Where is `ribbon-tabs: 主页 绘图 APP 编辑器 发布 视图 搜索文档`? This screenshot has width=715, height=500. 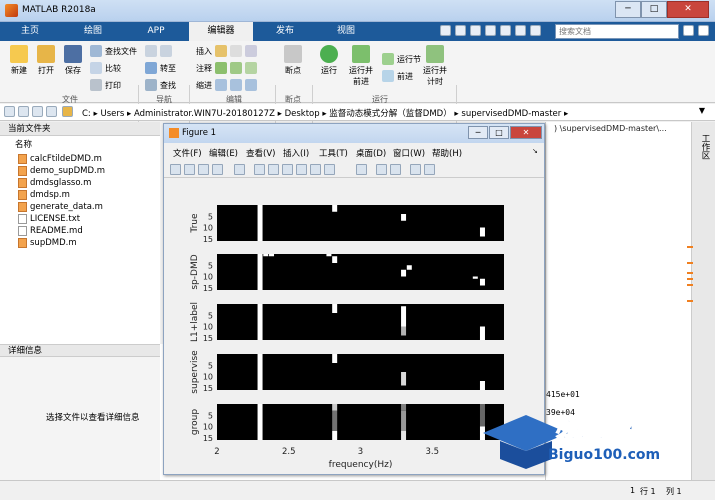 ribbon-tabs: 主页 绘图 APP 编辑器 发布 视图 搜索文档 is located at coordinates (357, 31).